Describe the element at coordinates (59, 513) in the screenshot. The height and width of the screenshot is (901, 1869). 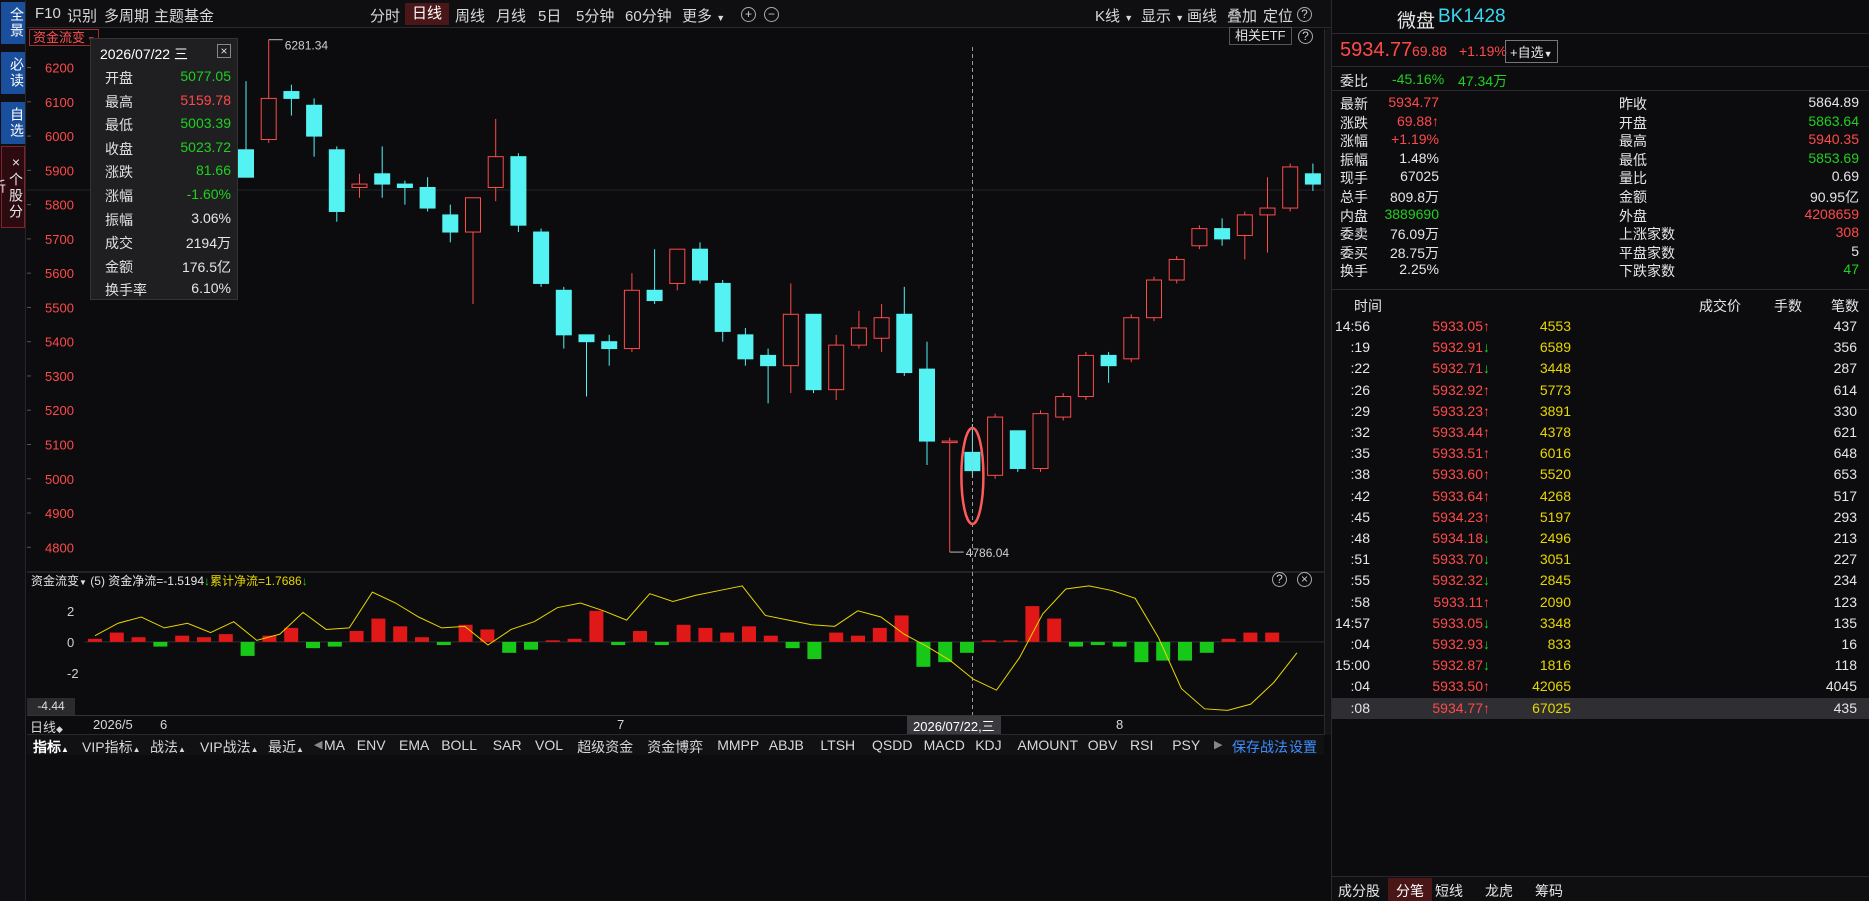
I see `y-tick-label: 4900` at that location.